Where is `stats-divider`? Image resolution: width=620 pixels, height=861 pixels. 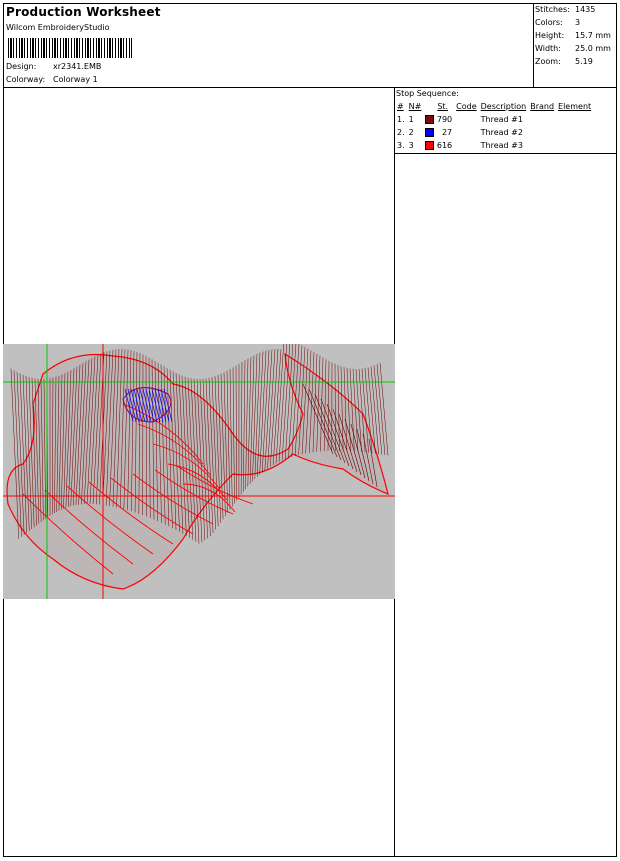
stats-divider is located at coordinates (533, 45).